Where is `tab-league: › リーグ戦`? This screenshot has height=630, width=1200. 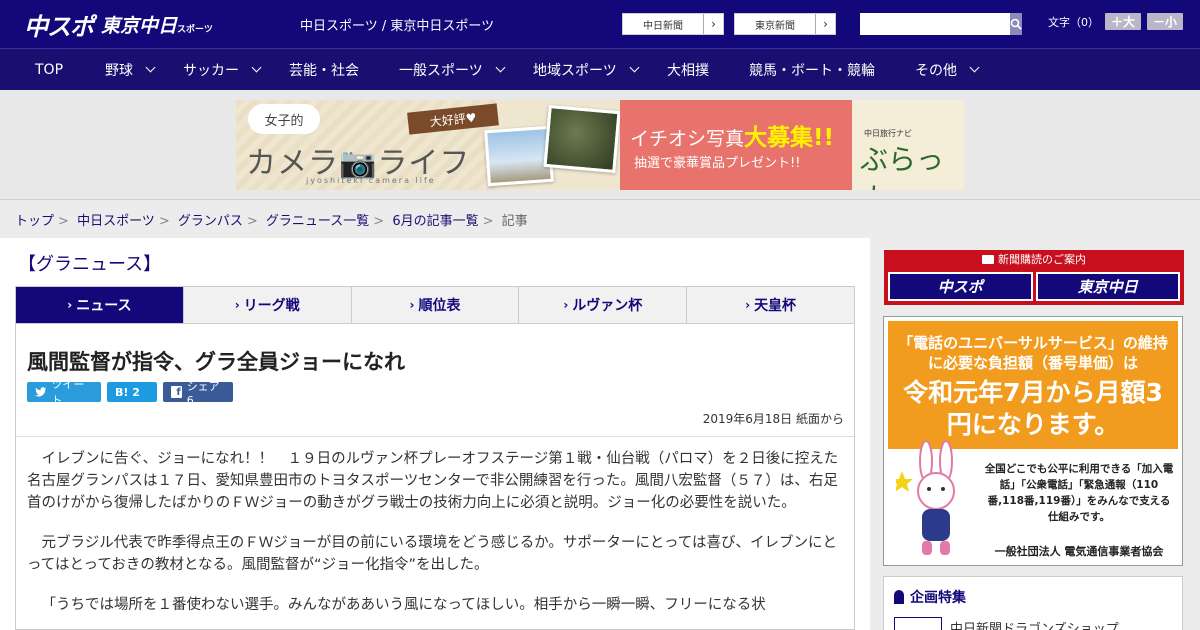
tab-league: › リーグ戦 is located at coordinates (268, 305).